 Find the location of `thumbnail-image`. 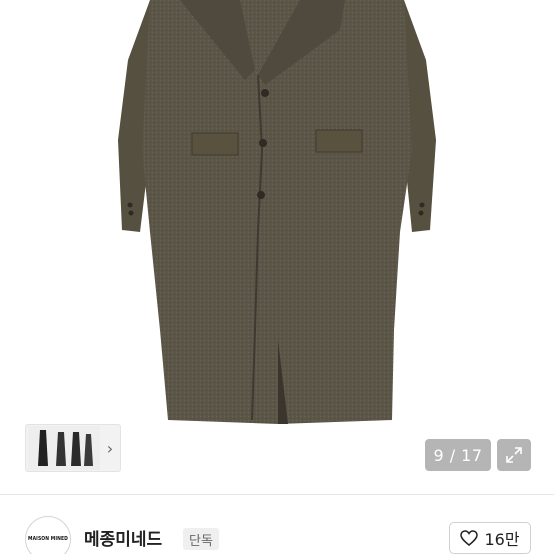

thumbnail-image is located at coordinates (64, 448).